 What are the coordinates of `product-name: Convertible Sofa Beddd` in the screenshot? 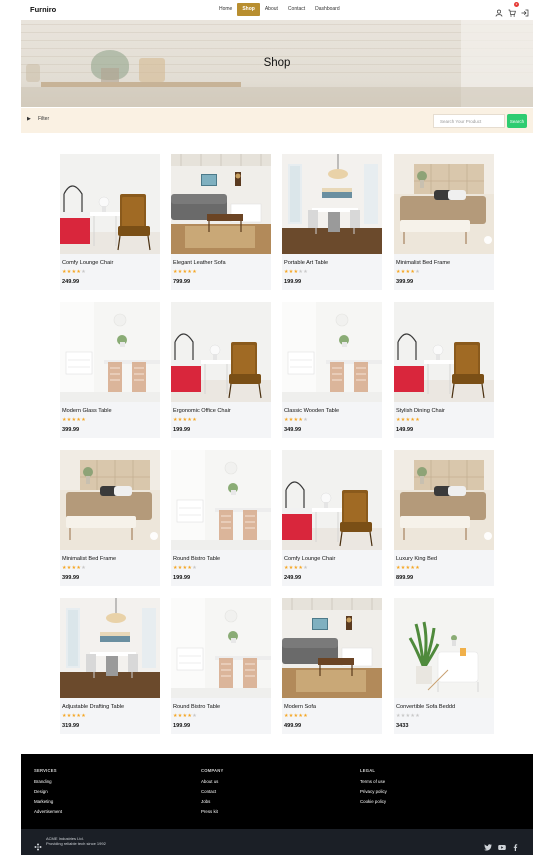 It's located at (425, 707).